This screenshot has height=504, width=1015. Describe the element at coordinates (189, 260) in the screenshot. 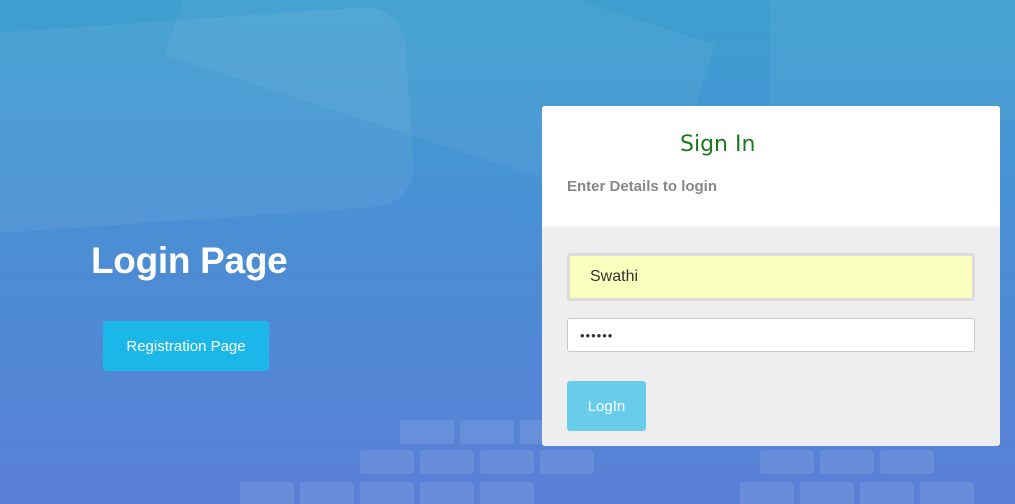

I see `page-title: Login Page` at that location.